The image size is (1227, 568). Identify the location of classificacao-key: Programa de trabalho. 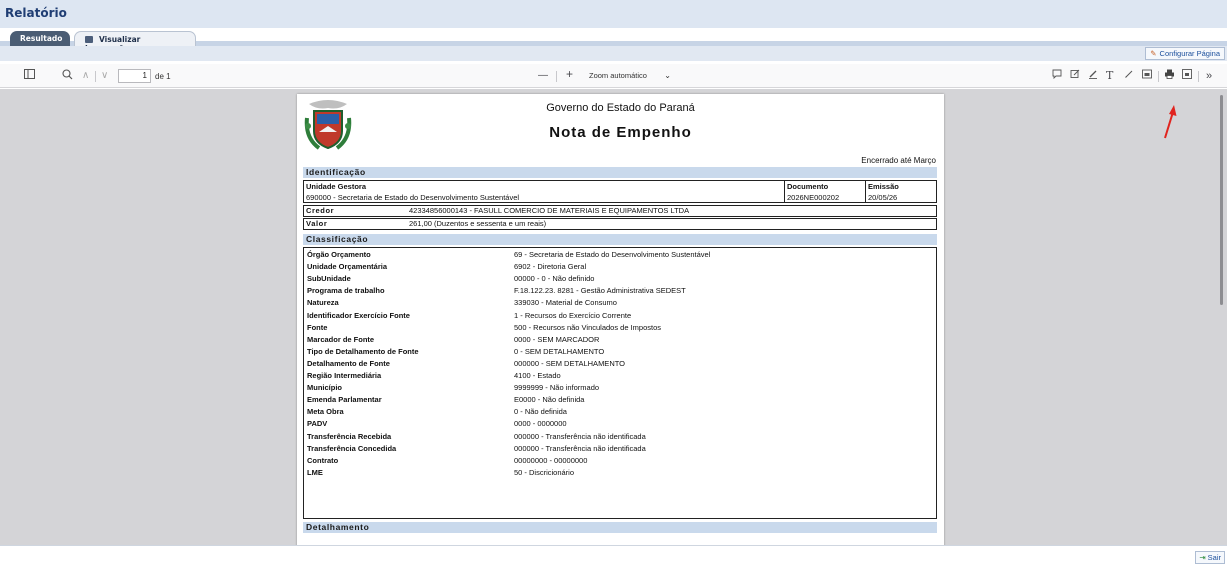
(346, 291).